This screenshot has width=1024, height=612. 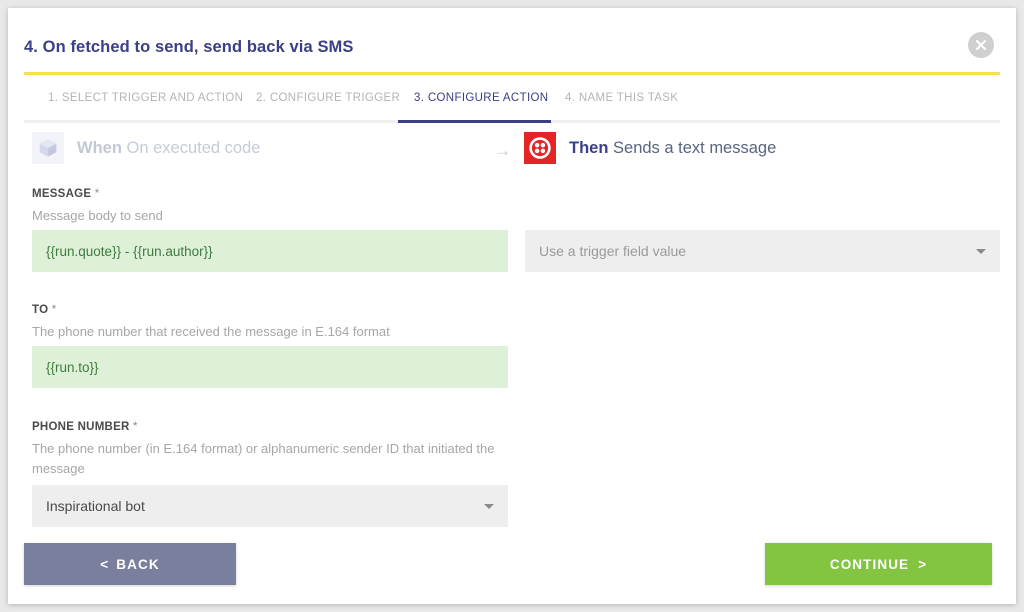 I want to click on close-icon, so click(x=981, y=45).